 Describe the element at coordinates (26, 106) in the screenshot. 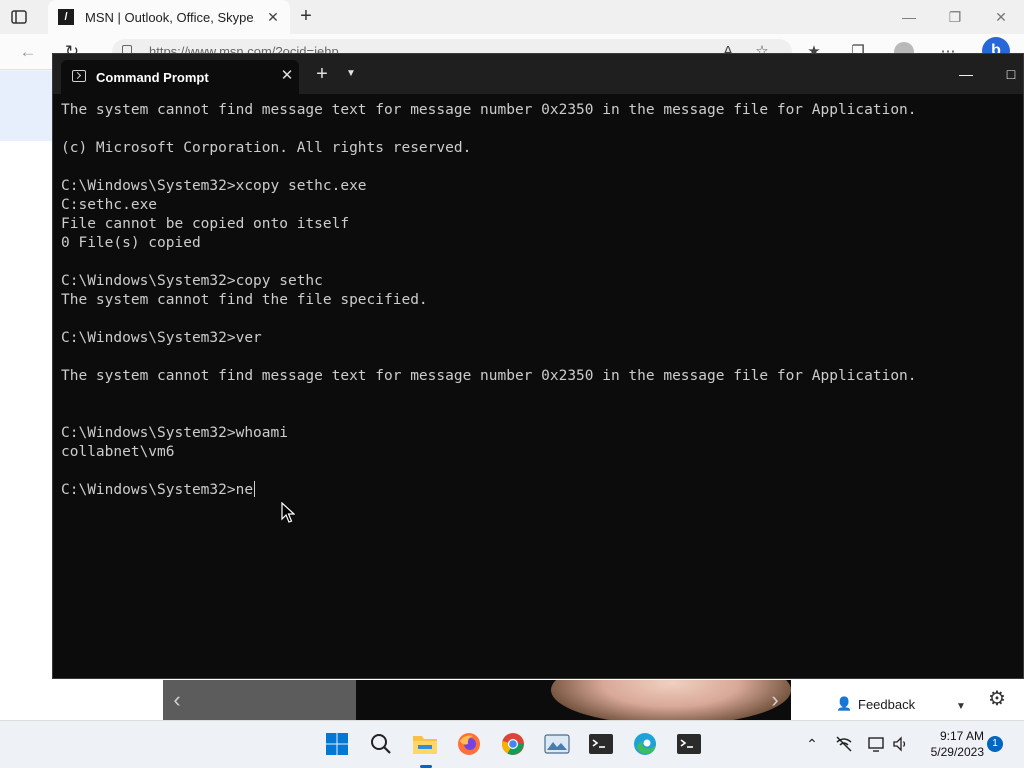

I see `page-sidebar-block` at that location.